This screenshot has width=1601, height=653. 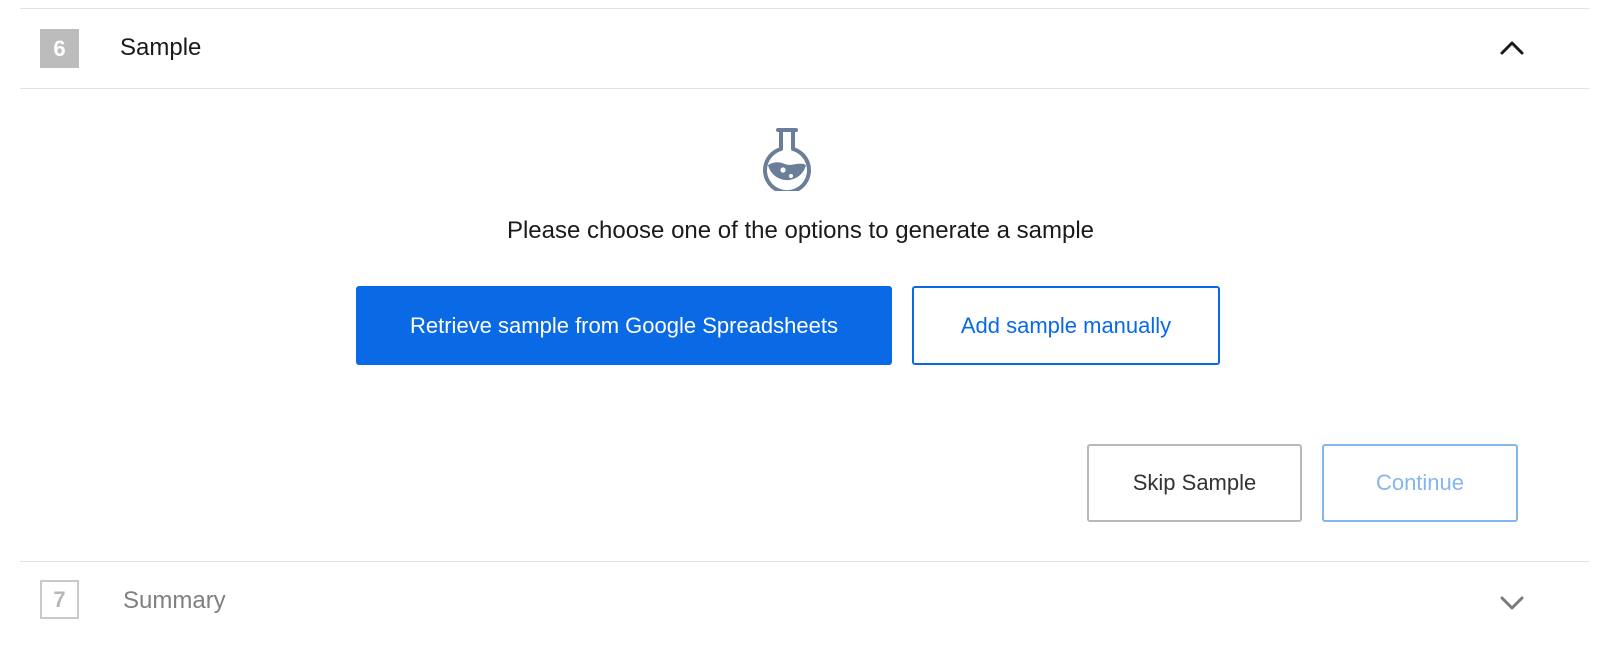 What do you see at coordinates (1066, 325) in the screenshot?
I see `add-sample-manually-button: Add sample manually` at bounding box center [1066, 325].